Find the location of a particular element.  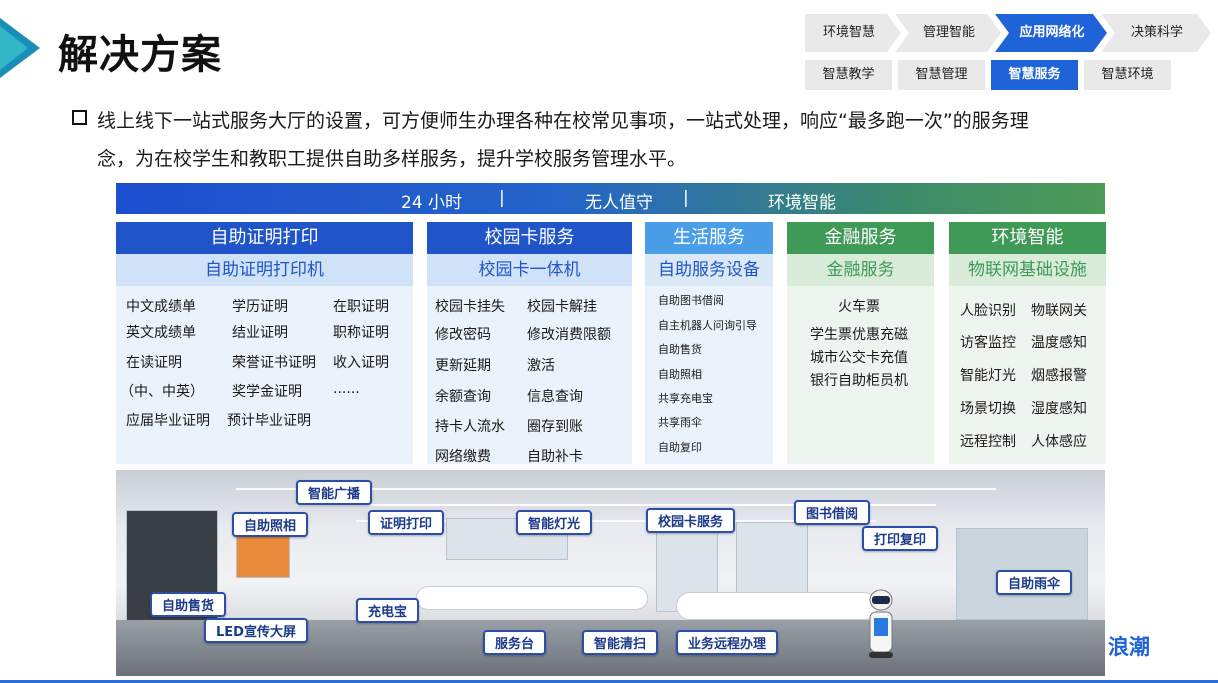

sub-tab-teaching: 智慧教学 is located at coordinates (848, 75).